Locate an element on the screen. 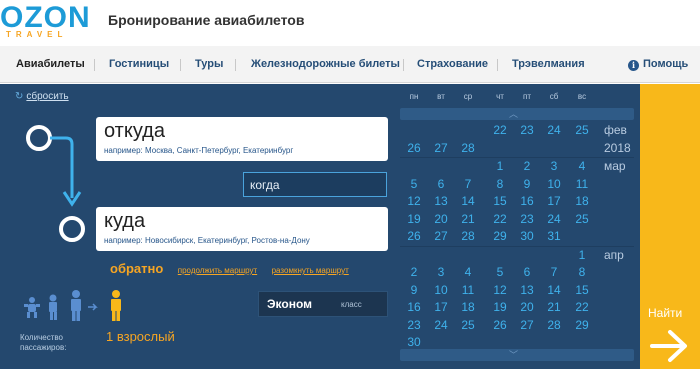  nav-item-tours: Туры is located at coordinates (209, 64).